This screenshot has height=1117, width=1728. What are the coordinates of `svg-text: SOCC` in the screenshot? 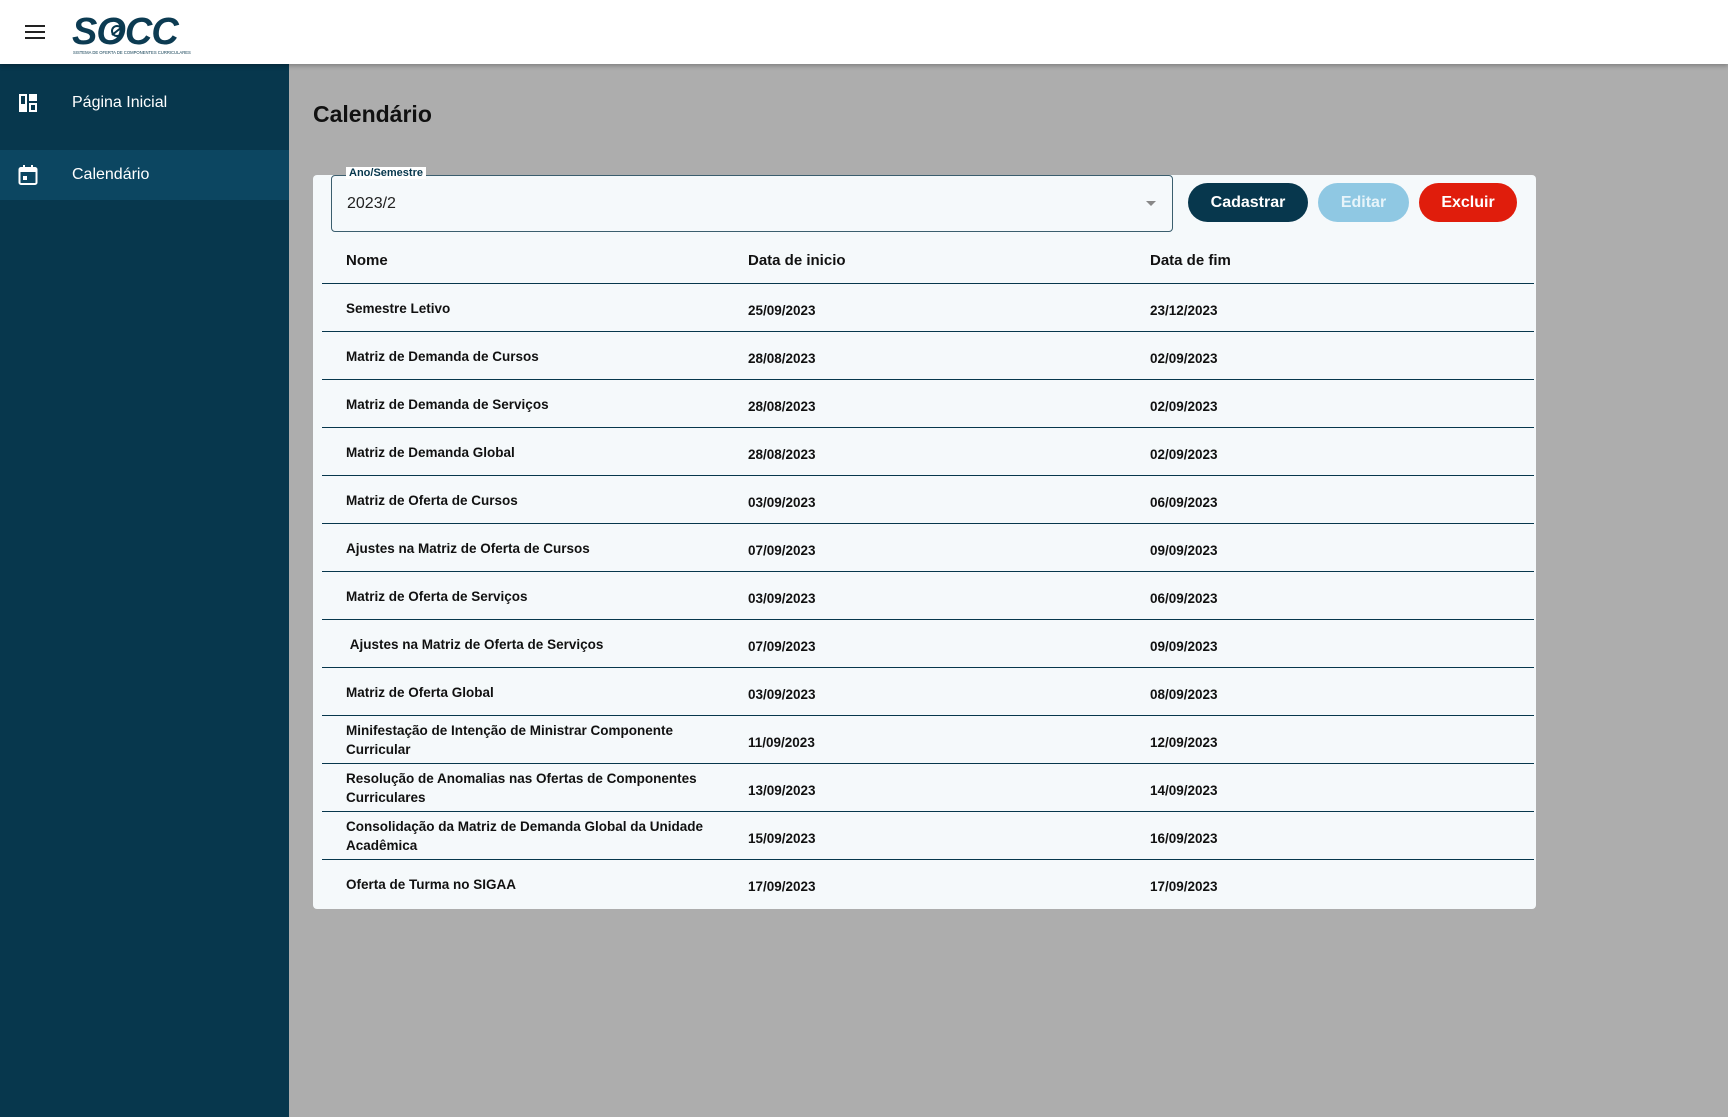 It's located at (125, 32).